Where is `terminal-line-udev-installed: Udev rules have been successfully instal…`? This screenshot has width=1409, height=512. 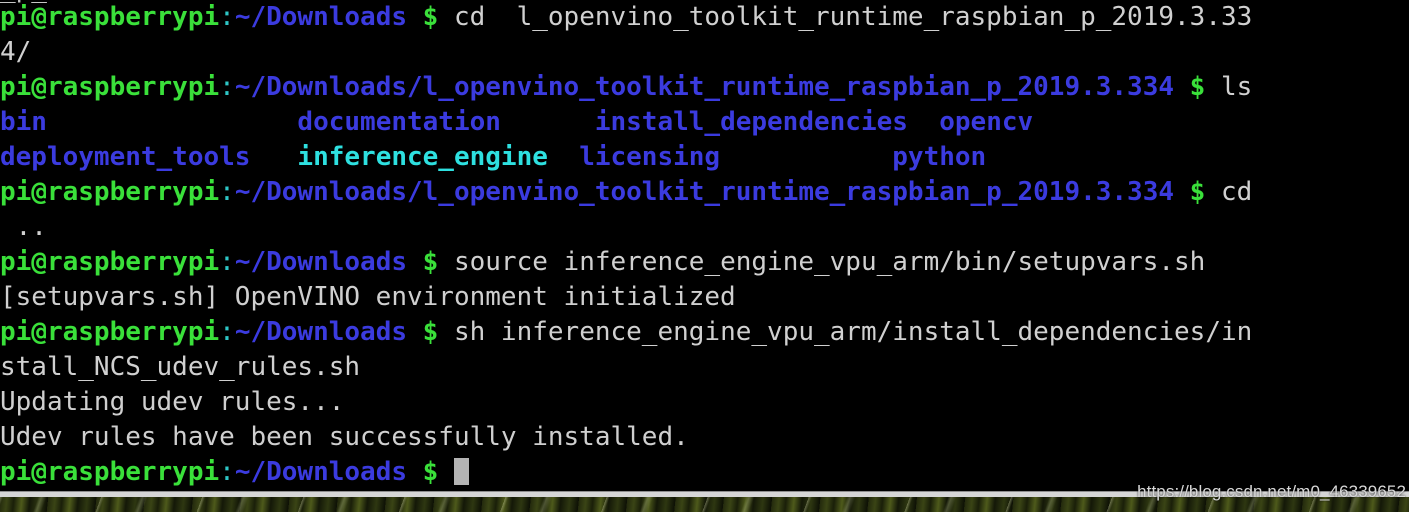 terminal-line-udev-installed: Udev rules have been successfully instal… is located at coordinates (704, 437).